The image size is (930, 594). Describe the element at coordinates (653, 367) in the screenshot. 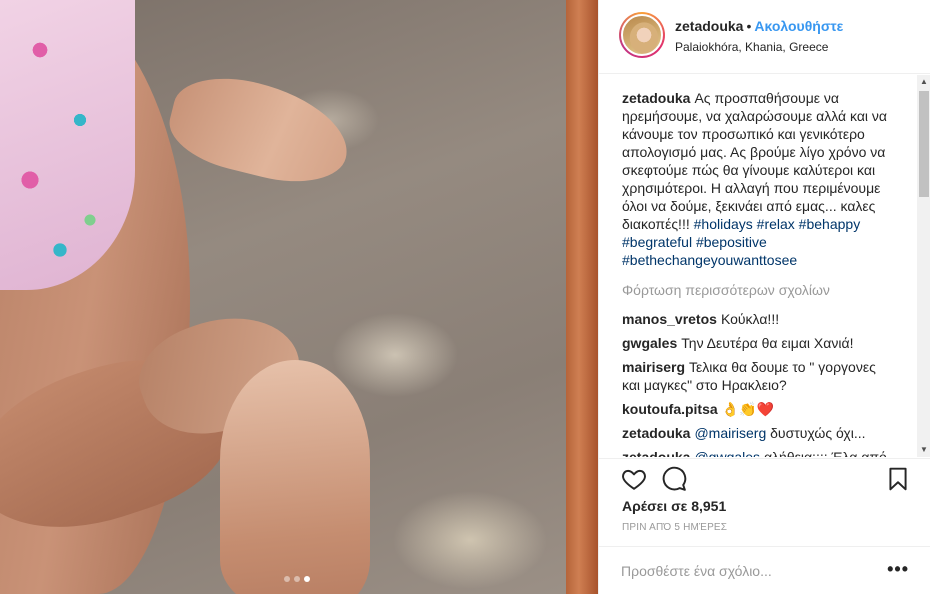

I see `comment-username: mairiserg` at that location.